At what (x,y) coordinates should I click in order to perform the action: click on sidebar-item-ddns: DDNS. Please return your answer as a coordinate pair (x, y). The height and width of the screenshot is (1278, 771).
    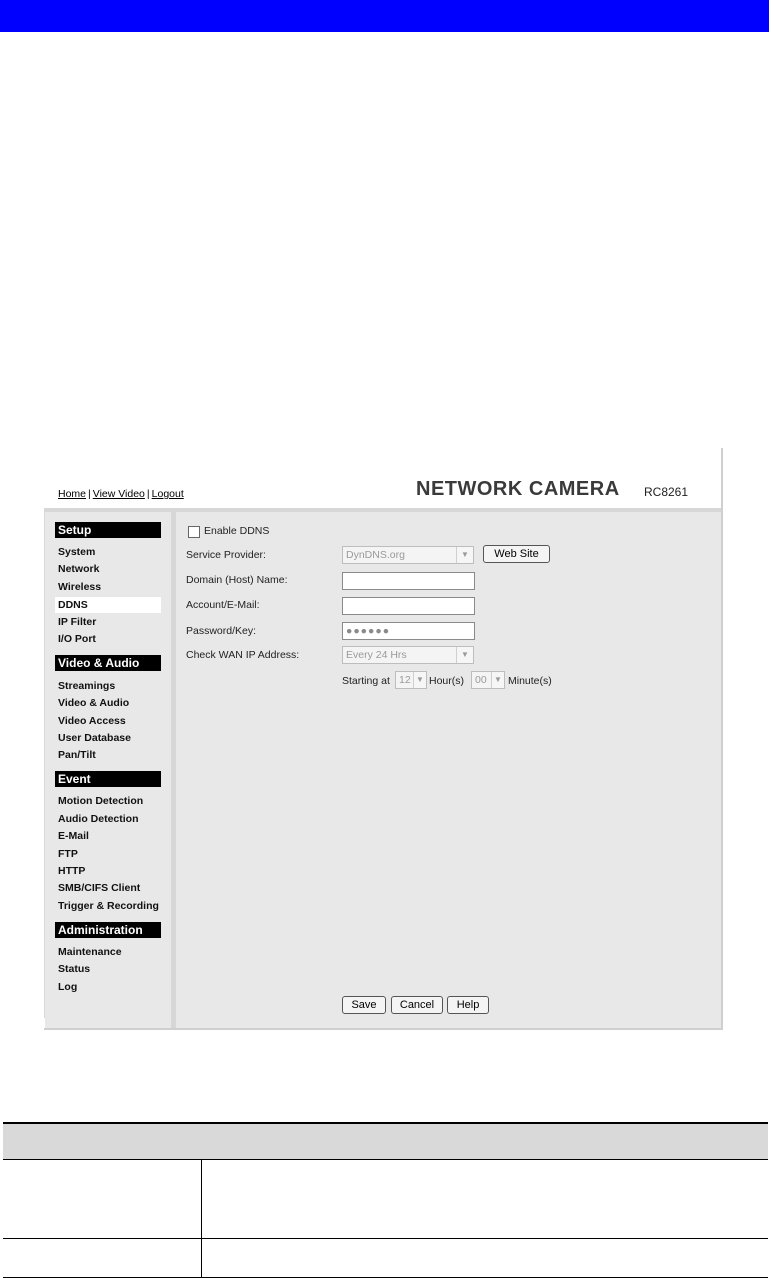
    Looking at the image, I should click on (108, 605).